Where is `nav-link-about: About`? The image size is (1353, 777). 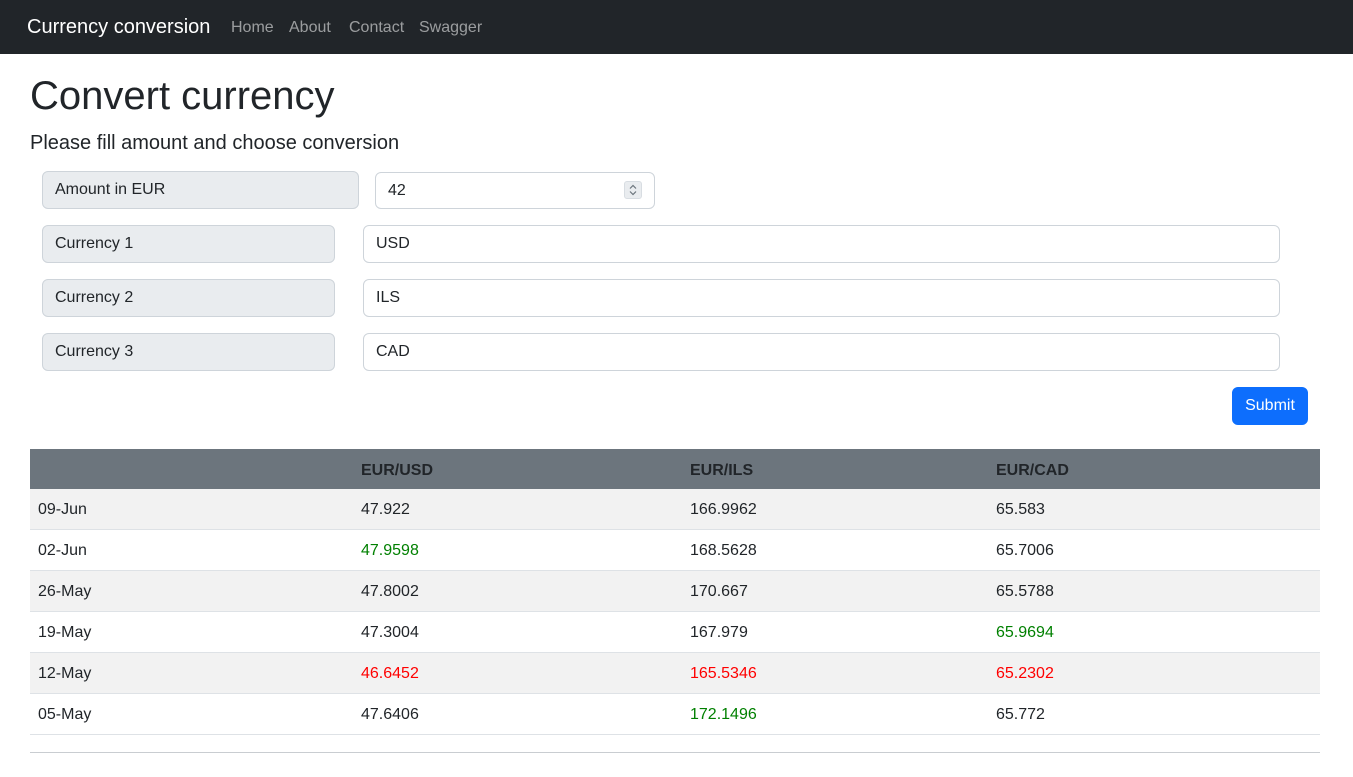 nav-link-about: About is located at coordinates (310, 28).